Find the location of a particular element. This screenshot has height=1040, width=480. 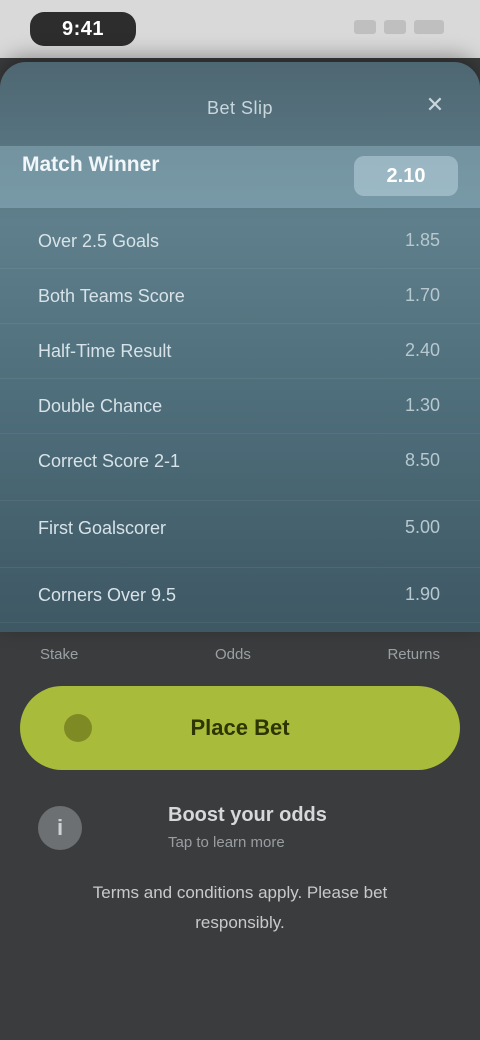

selection-name: Corners Over 9.5 is located at coordinates (107, 595).